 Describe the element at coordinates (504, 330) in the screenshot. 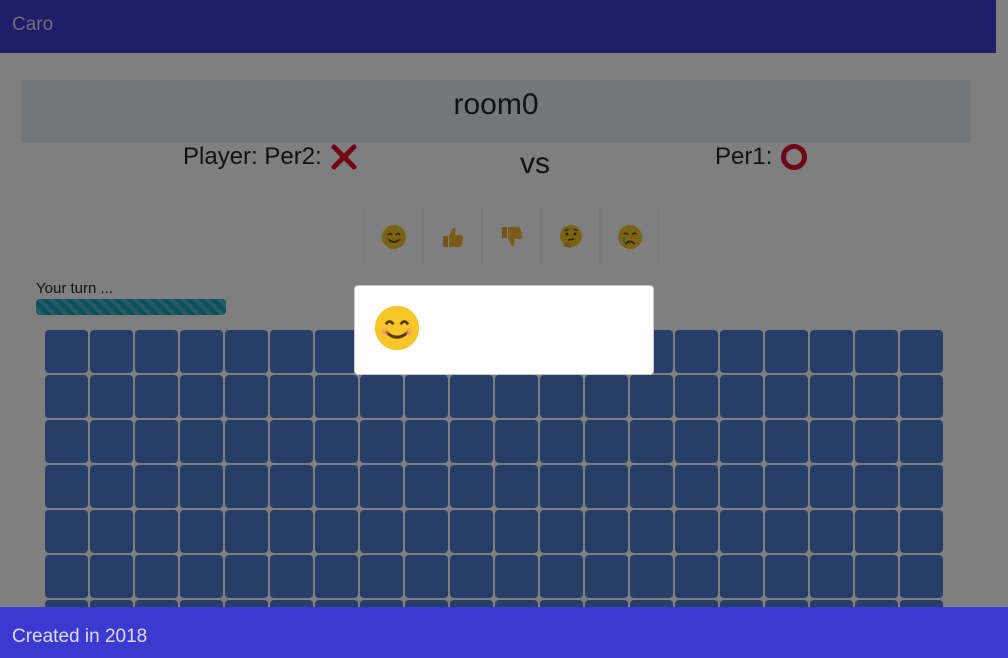

I see `emoji-popup` at that location.